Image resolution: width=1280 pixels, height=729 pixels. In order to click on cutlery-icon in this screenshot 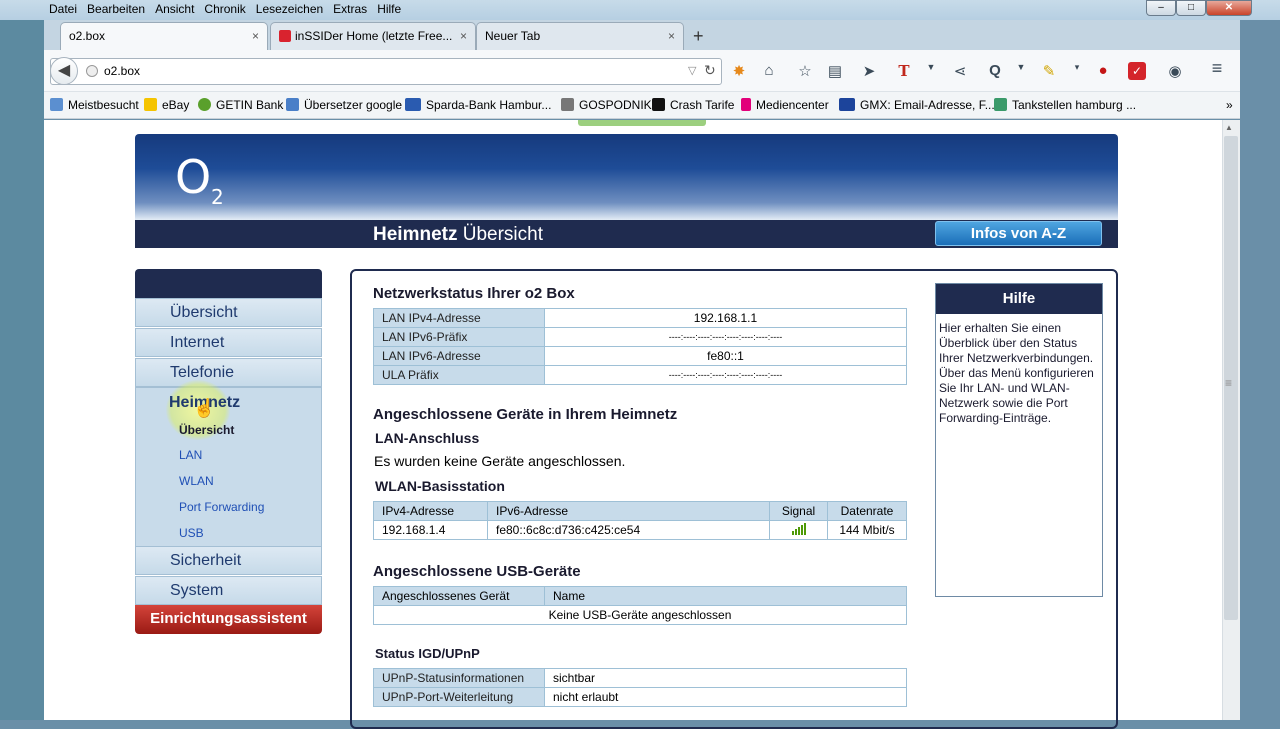, I will do `click(567, 104)`.